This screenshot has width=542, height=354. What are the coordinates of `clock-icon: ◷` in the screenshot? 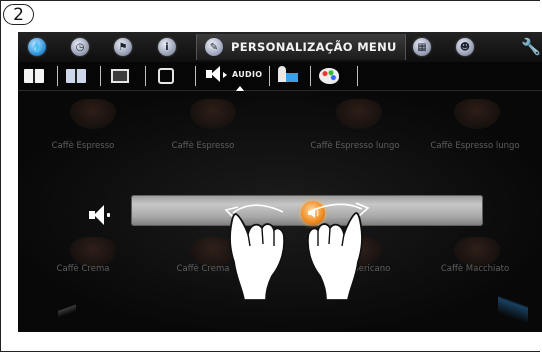 It's located at (80, 47).